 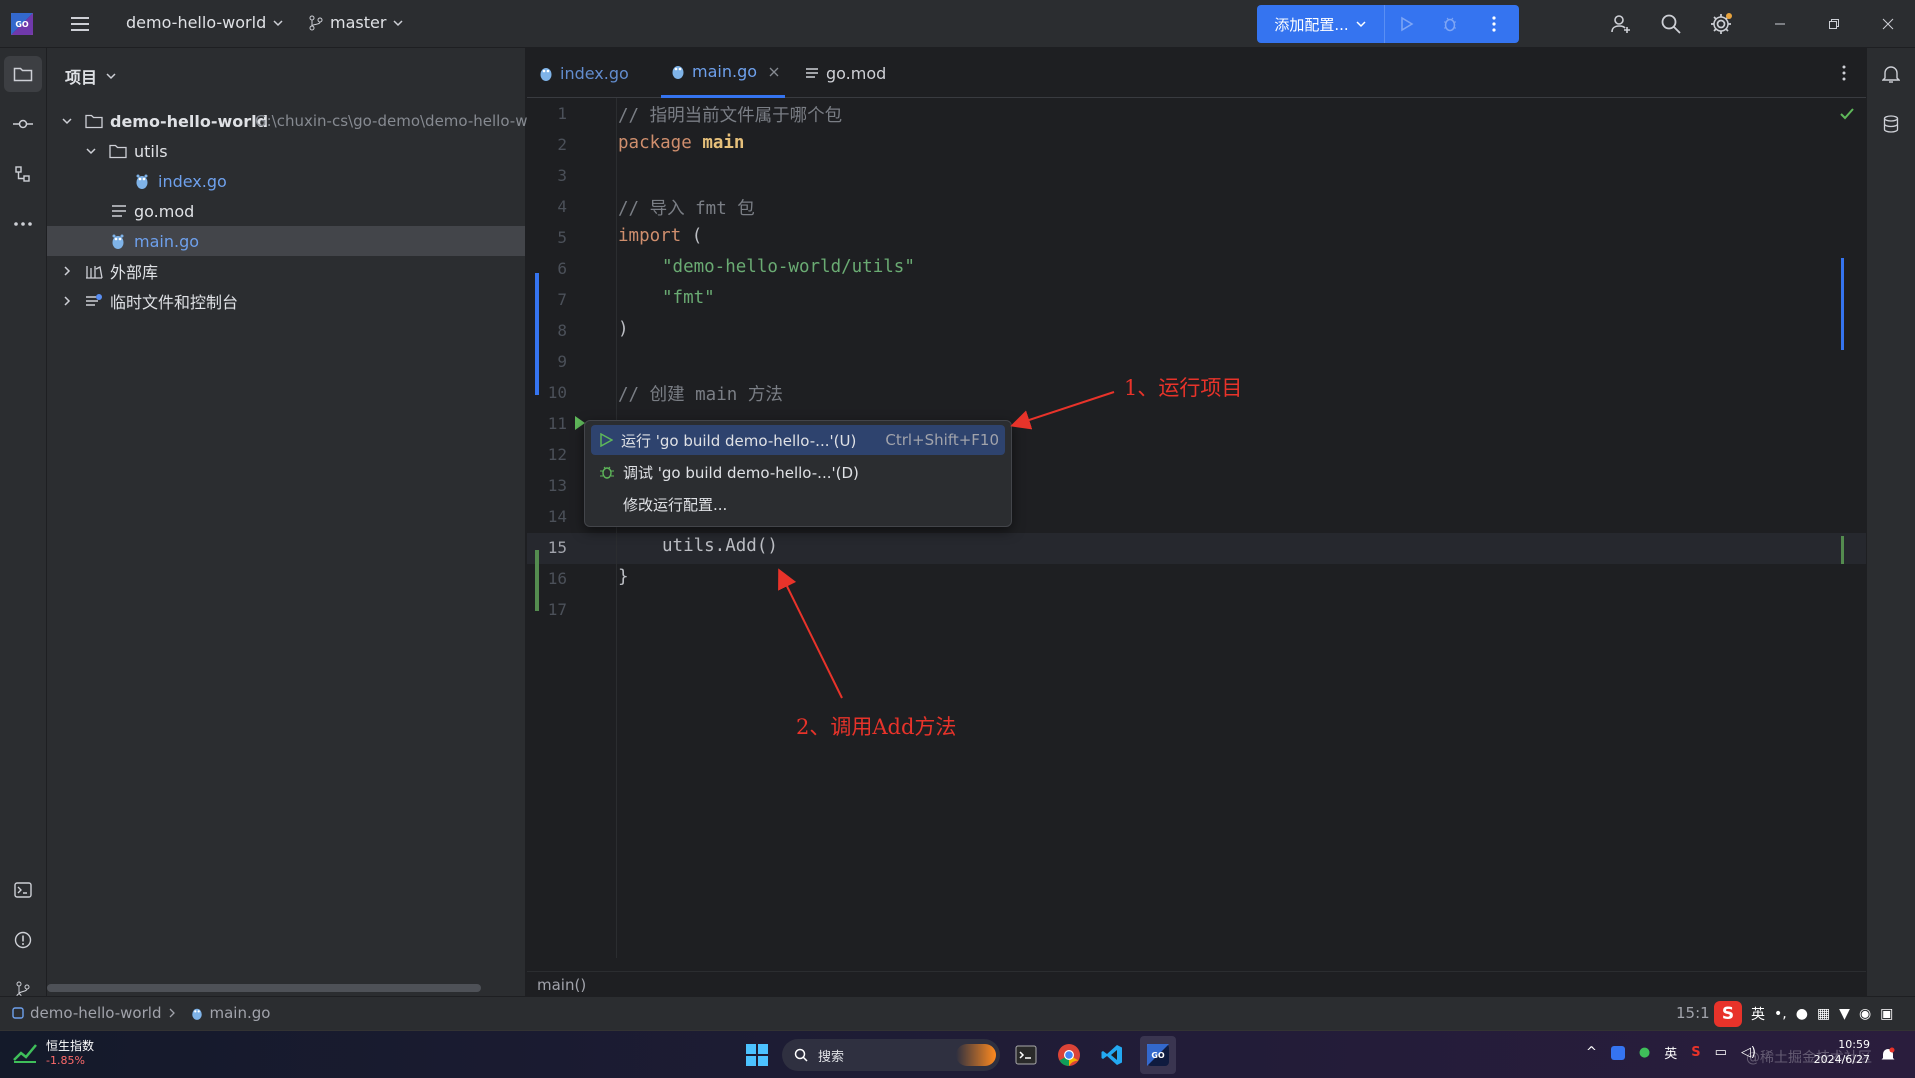 What do you see at coordinates (1823, 1014) in the screenshot?
I see `keyboard-icon: ▦` at bounding box center [1823, 1014].